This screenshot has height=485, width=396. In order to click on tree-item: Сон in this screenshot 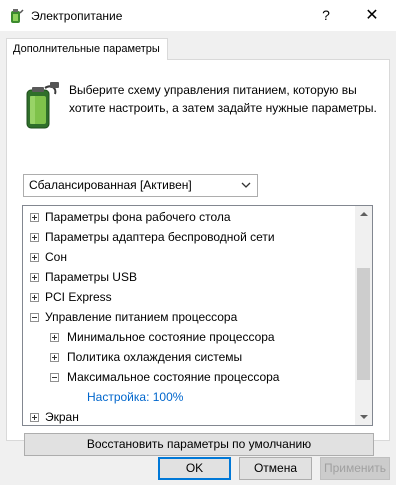, I will do `click(189, 257)`.